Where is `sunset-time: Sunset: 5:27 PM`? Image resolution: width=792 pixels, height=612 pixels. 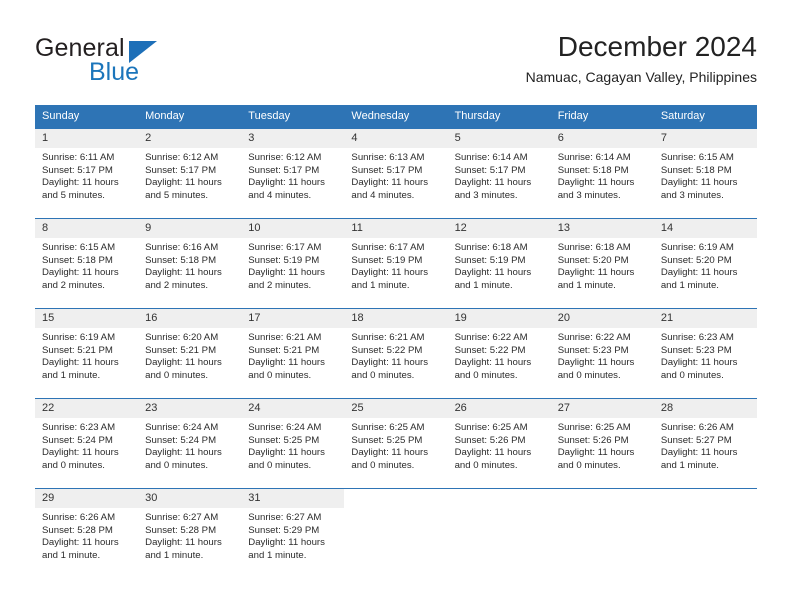 sunset-time: Sunset: 5:27 PM is located at coordinates (696, 440).